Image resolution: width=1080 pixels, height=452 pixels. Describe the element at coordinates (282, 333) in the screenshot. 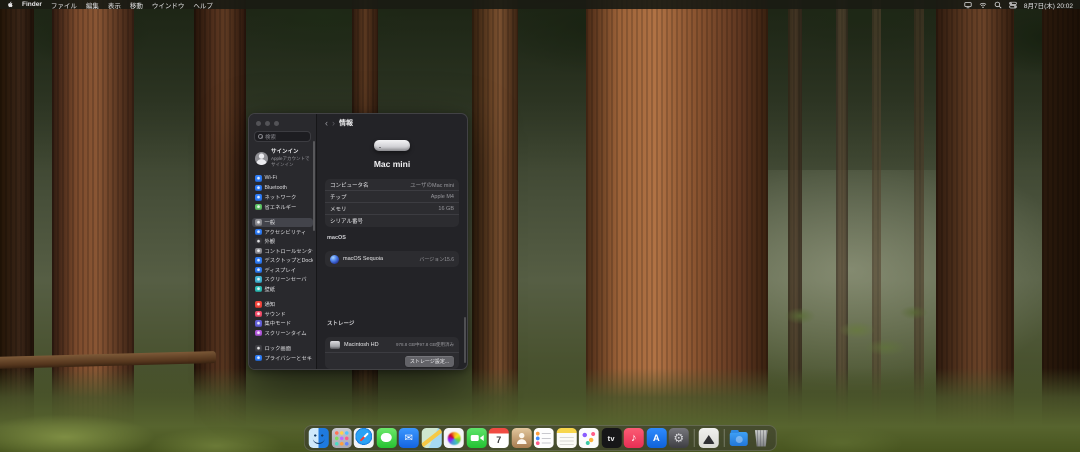

I see `sidebar-item-screen-time: スクリーンタイム` at that location.